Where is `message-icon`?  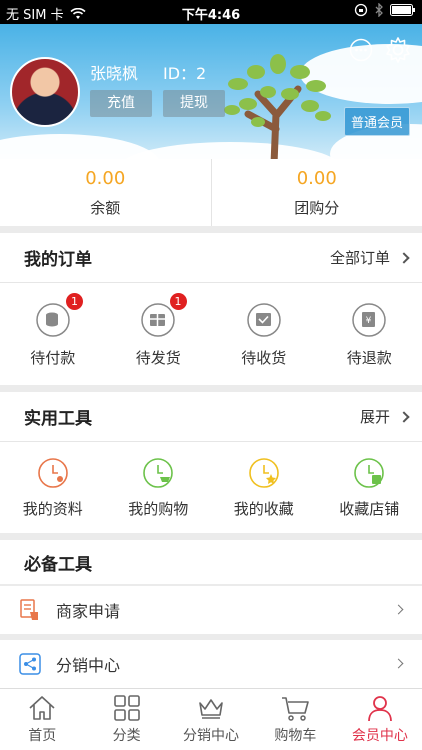 message-icon is located at coordinates (361, 50).